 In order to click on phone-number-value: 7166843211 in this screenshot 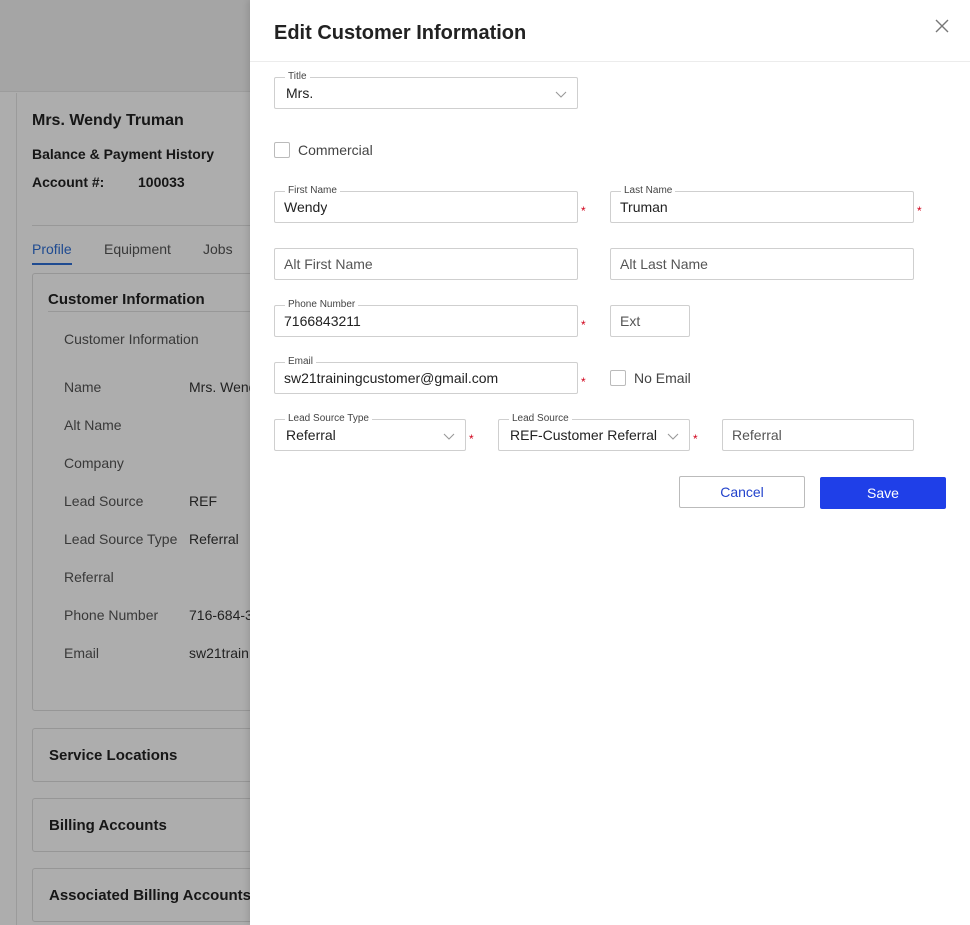, I will do `click(322, 321)`.